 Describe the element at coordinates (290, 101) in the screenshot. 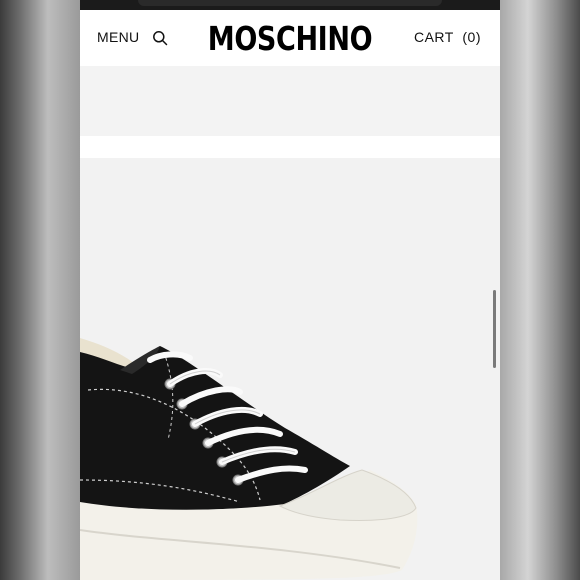

I see `promo-banner` at that location.